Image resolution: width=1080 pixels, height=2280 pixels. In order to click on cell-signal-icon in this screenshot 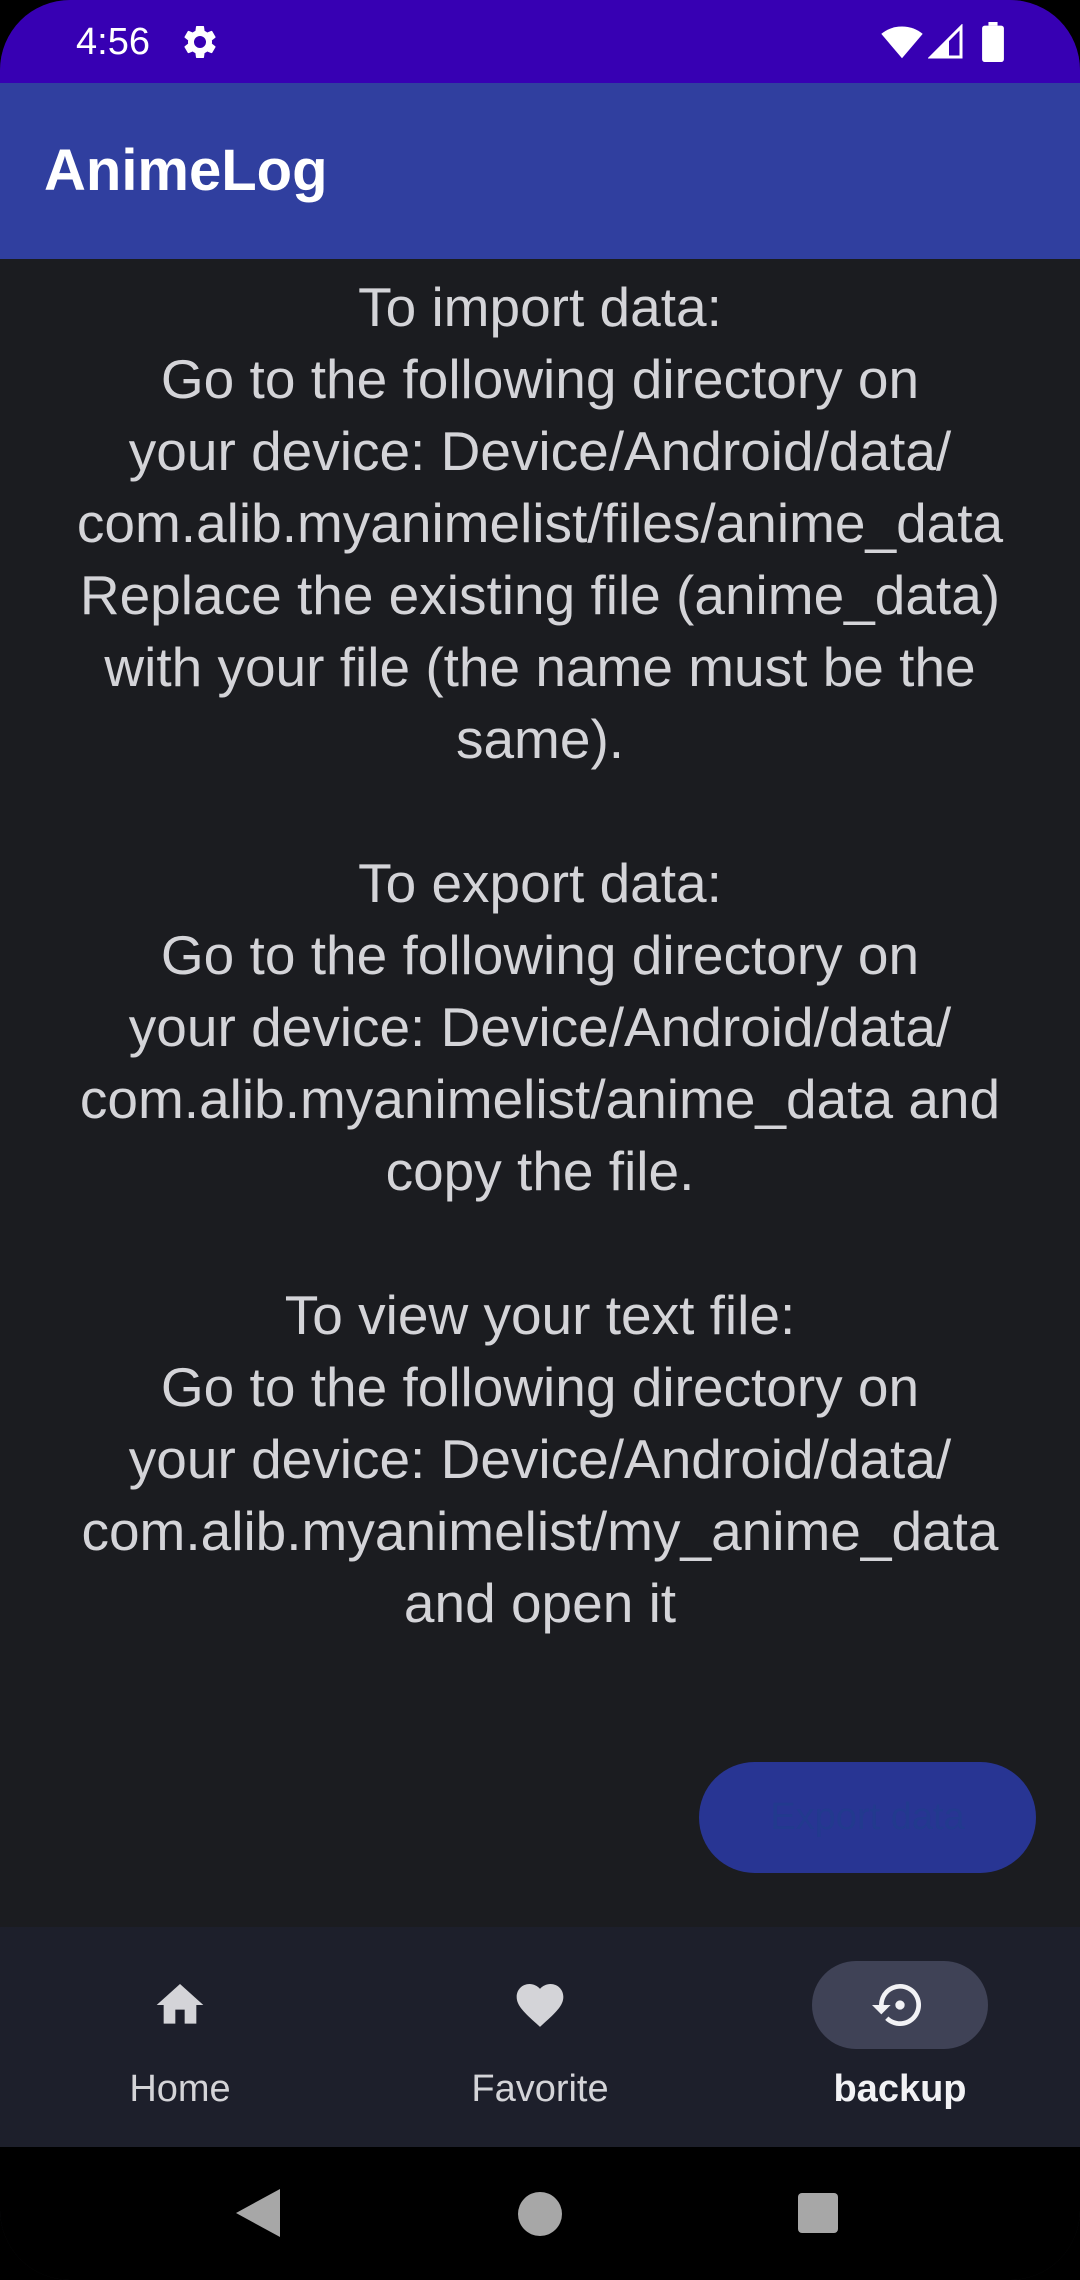, I will do `click(945, 41)`.